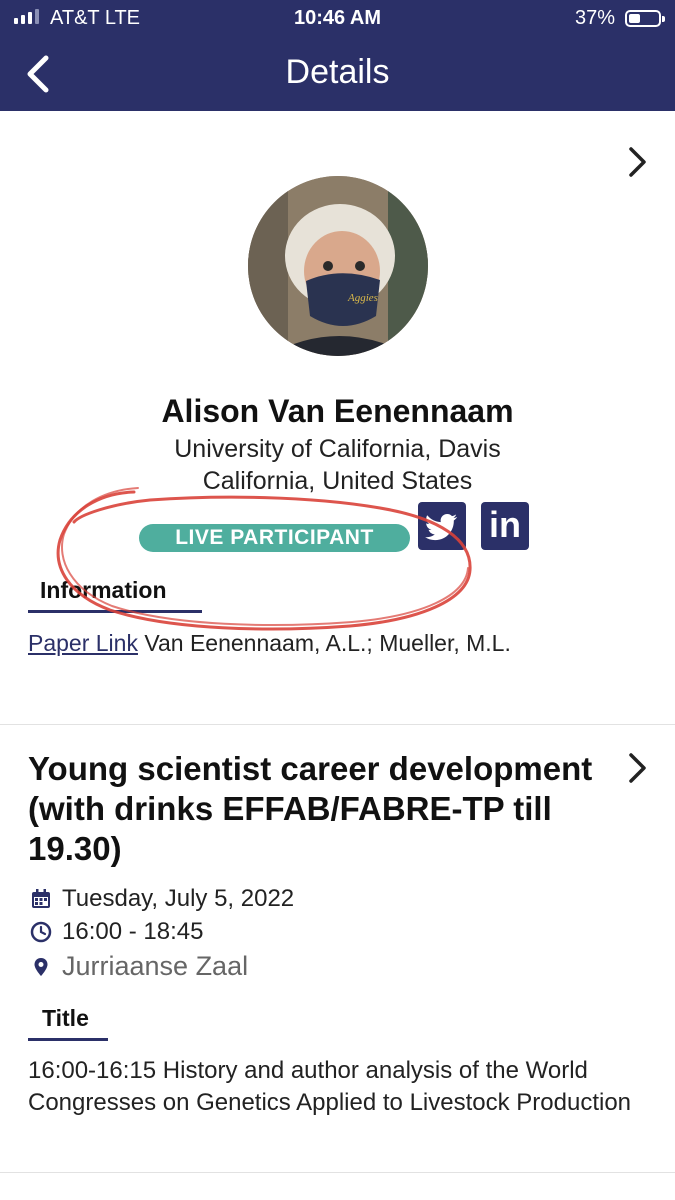 The image size is (675, 1200). I want to click on clock-icon, so click(41, 932).